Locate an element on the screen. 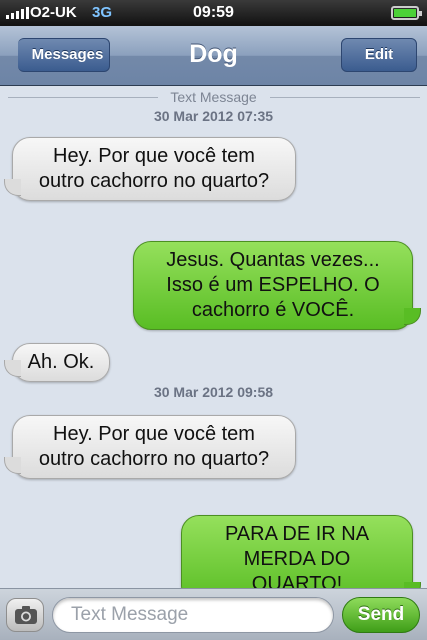 The image size is (427, 640). message-line: cachorro é VOCÊ. is located at coordinates (273, 310).